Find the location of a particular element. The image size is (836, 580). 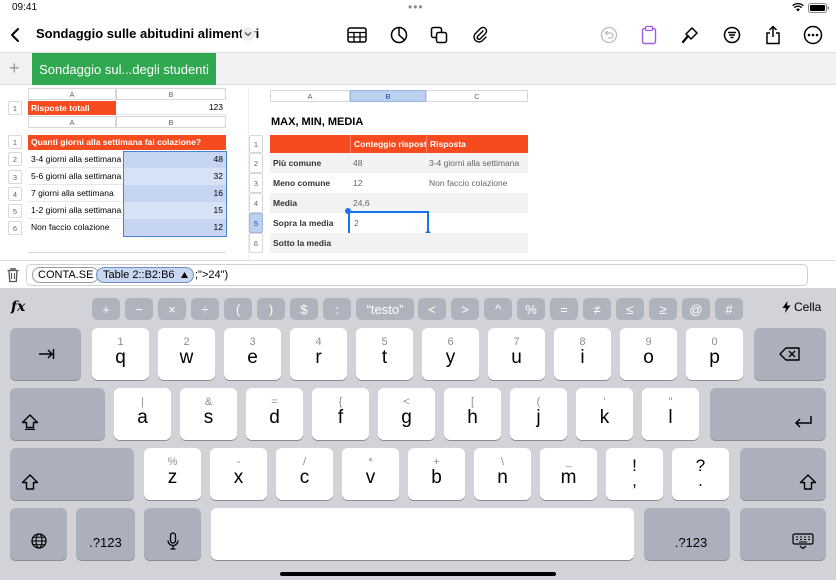

table2-row-number: 3 is located at coordinates (15, 177).